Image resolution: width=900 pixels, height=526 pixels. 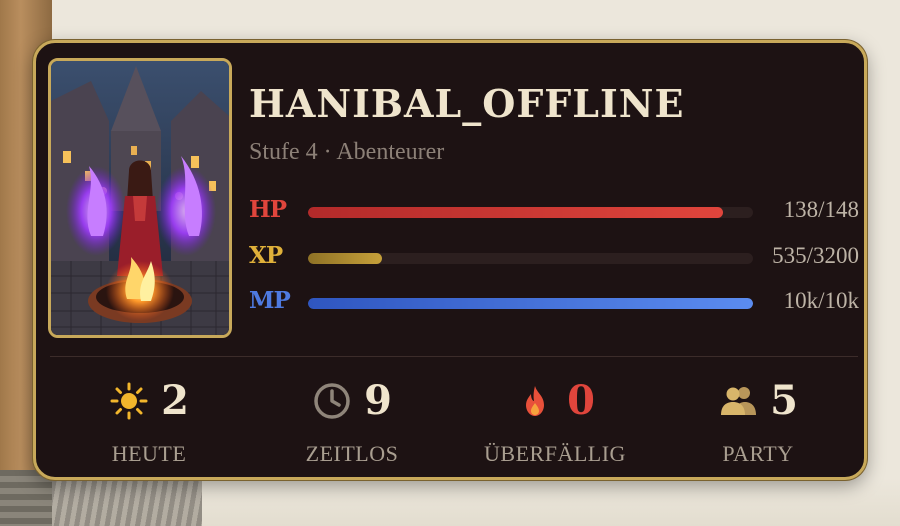 What do you see at coordinates (454, 356) in the screenshot?
I see `card-divider` at bounding box center [454, 356].